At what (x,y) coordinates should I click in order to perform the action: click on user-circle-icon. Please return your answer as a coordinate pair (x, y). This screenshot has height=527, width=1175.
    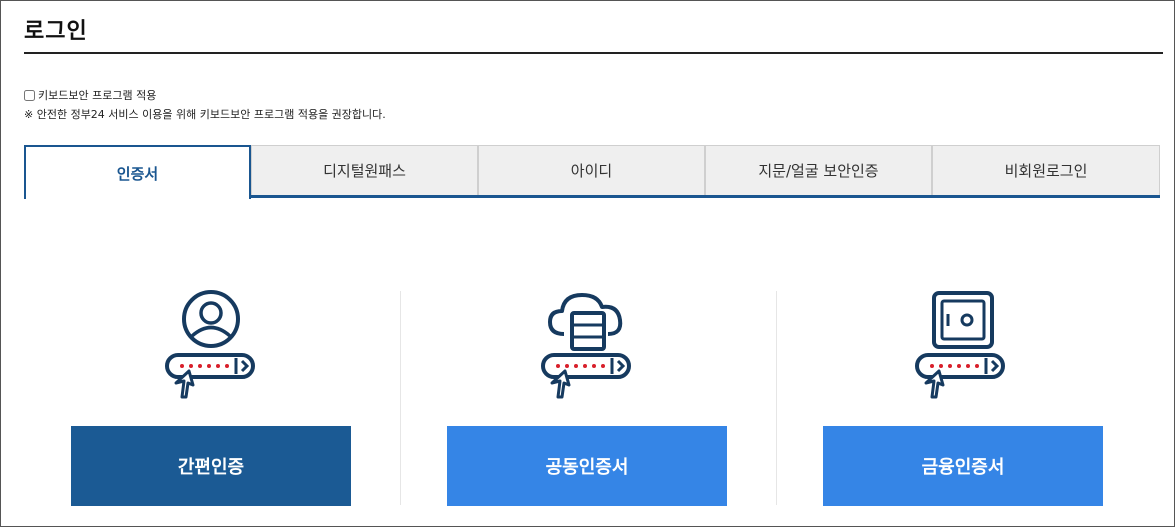
    Looking at the image, I should click on (210, 344).